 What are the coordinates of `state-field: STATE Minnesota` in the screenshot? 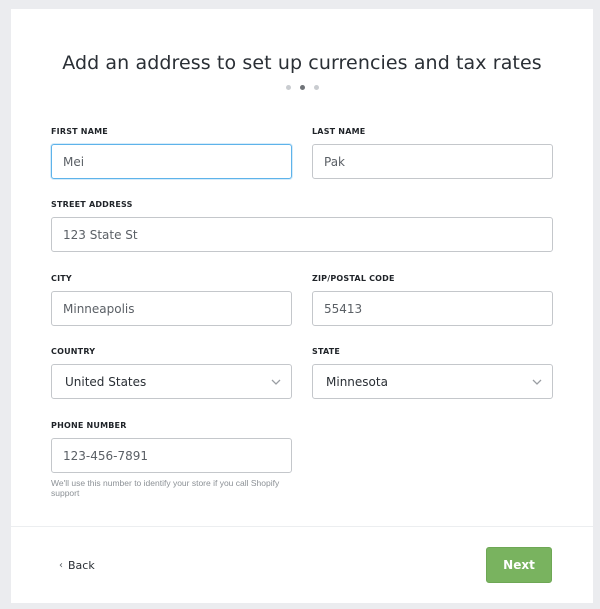 It's located at (432, 372).